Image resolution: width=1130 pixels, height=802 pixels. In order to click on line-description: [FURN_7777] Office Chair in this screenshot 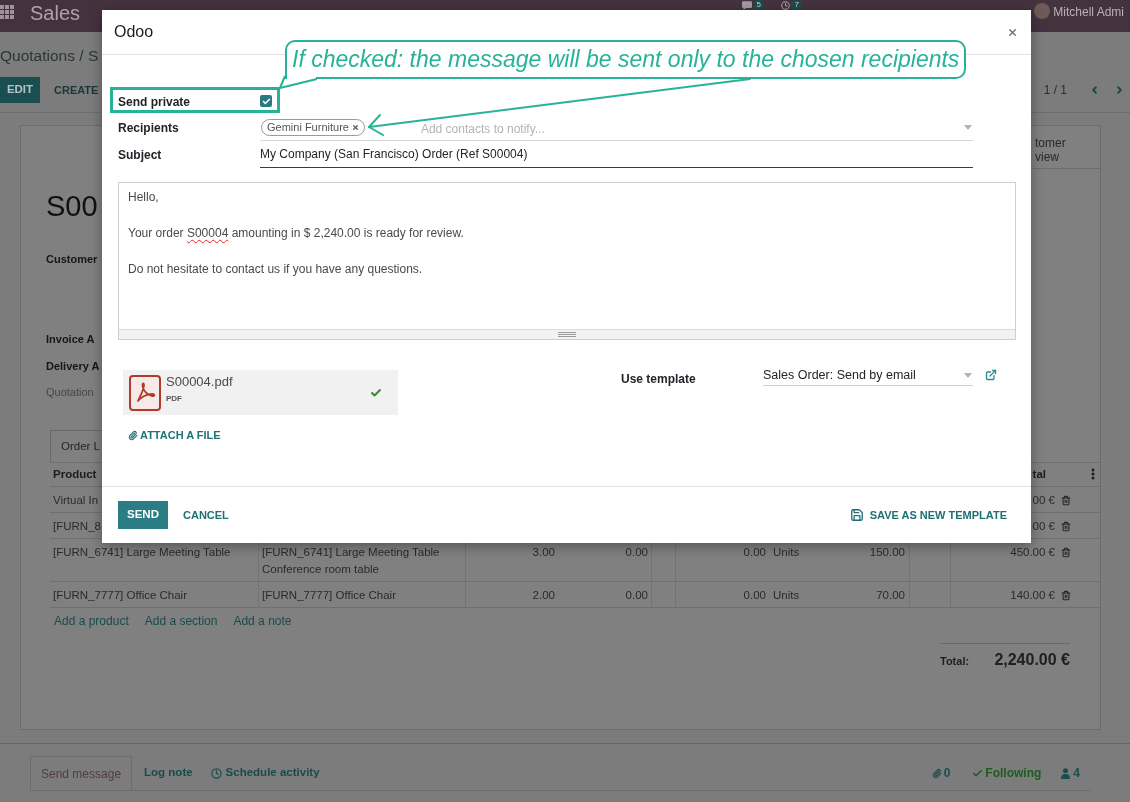, I will do `click(329, 595)`.